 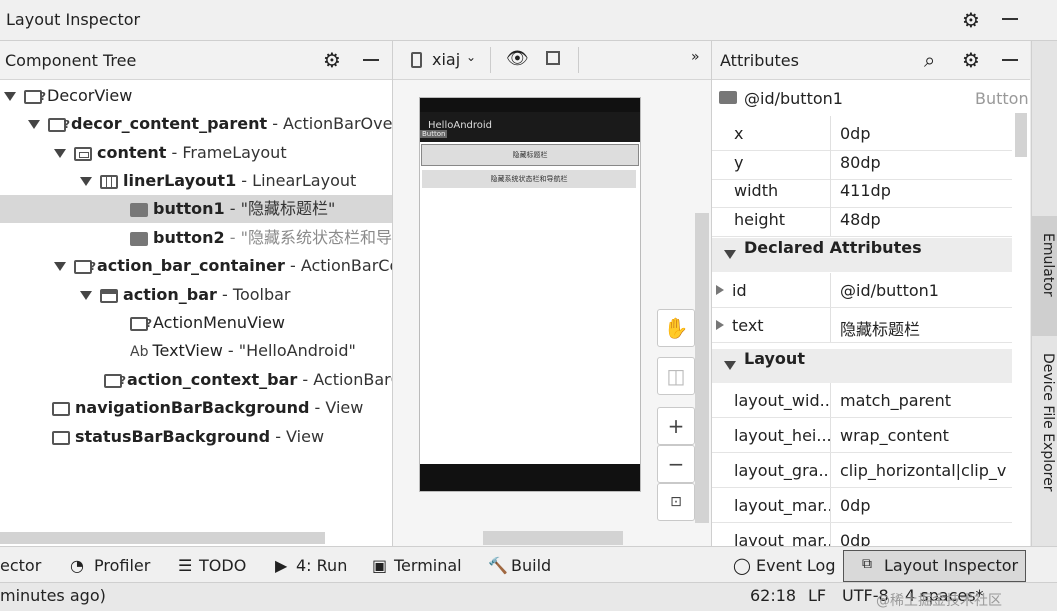 What do you see at coordinates (189, 237) in the screenshot?
I see `tree-row-name: button2` at bounding box center [189, 237].